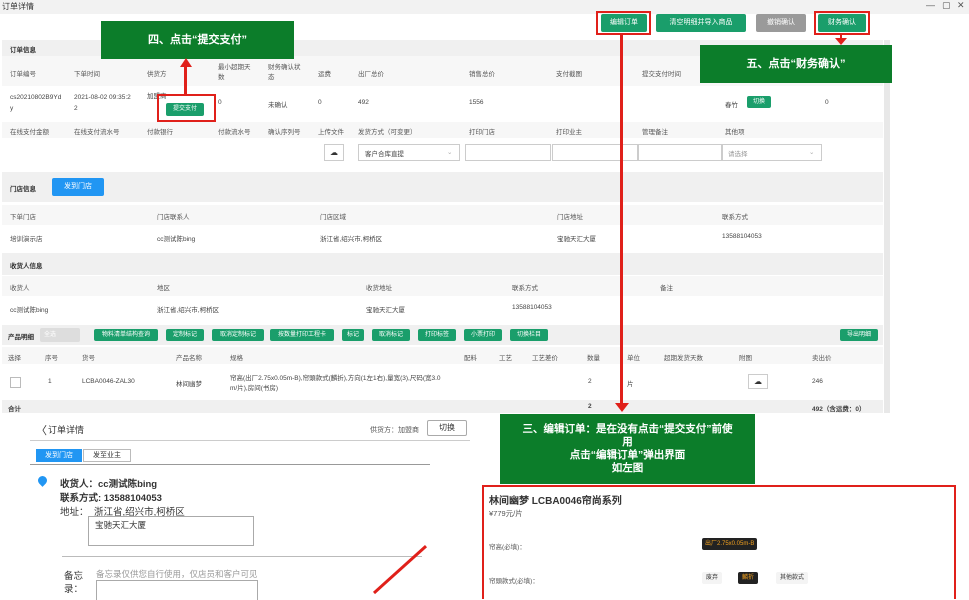  I want to click on mobile-addr-label: 地址：, so click(74, 512).